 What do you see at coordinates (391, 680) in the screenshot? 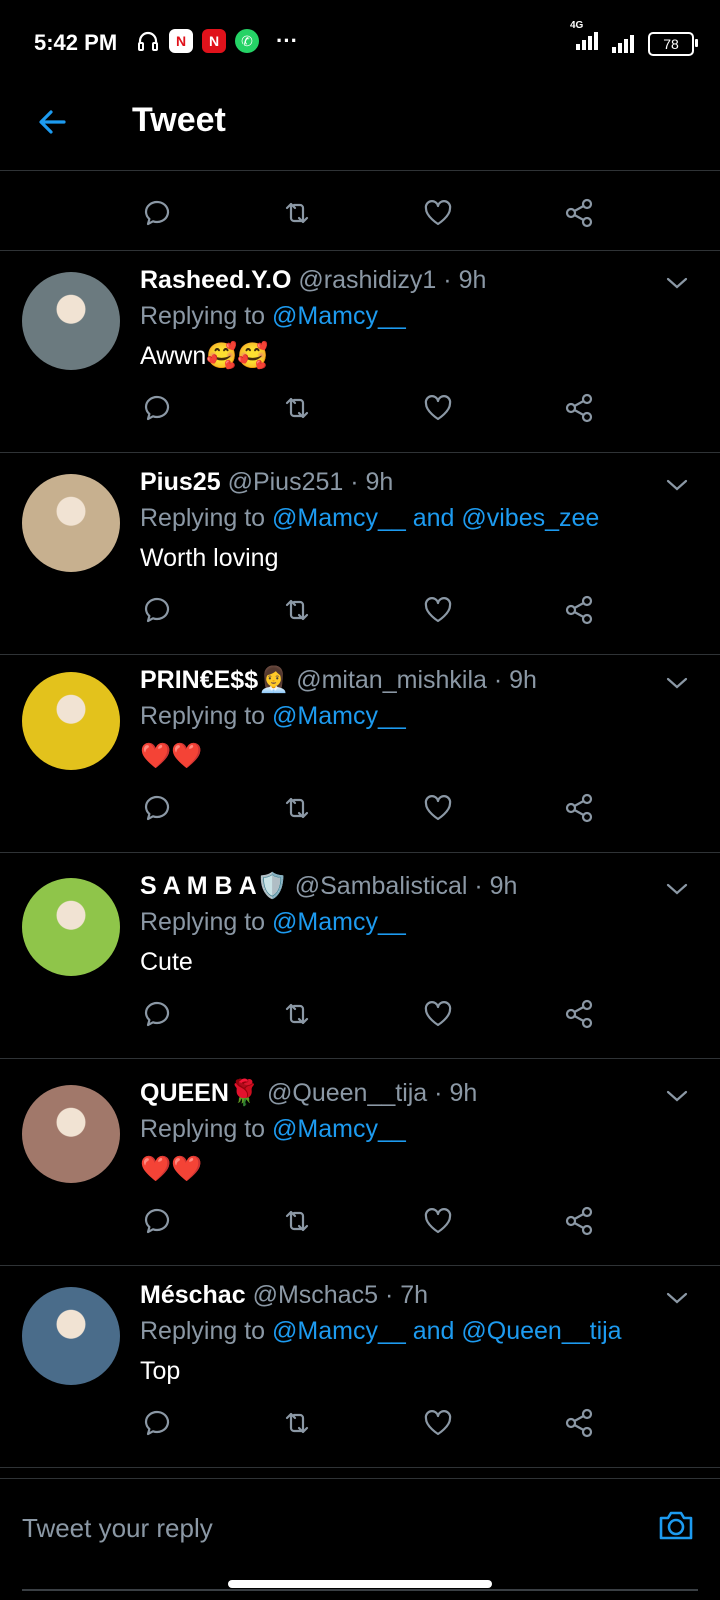
I see `user-handle: @mitan_mishkila` at bounding box center [391, 680].